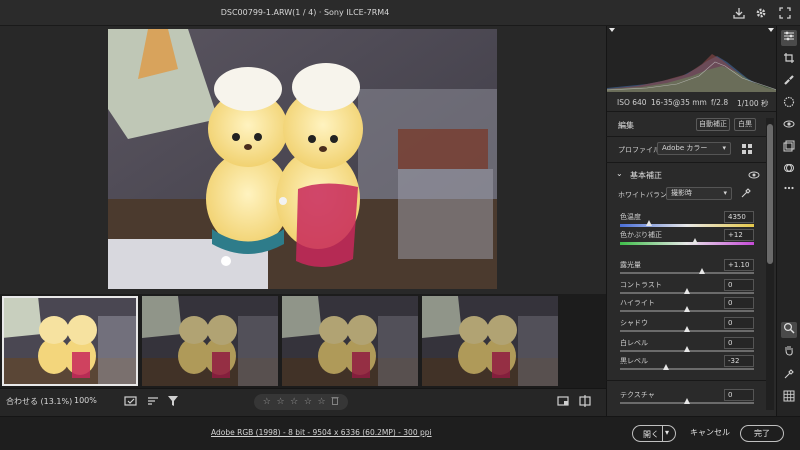  I want to click on slider-label: テクスチャ, so click(637, 395).